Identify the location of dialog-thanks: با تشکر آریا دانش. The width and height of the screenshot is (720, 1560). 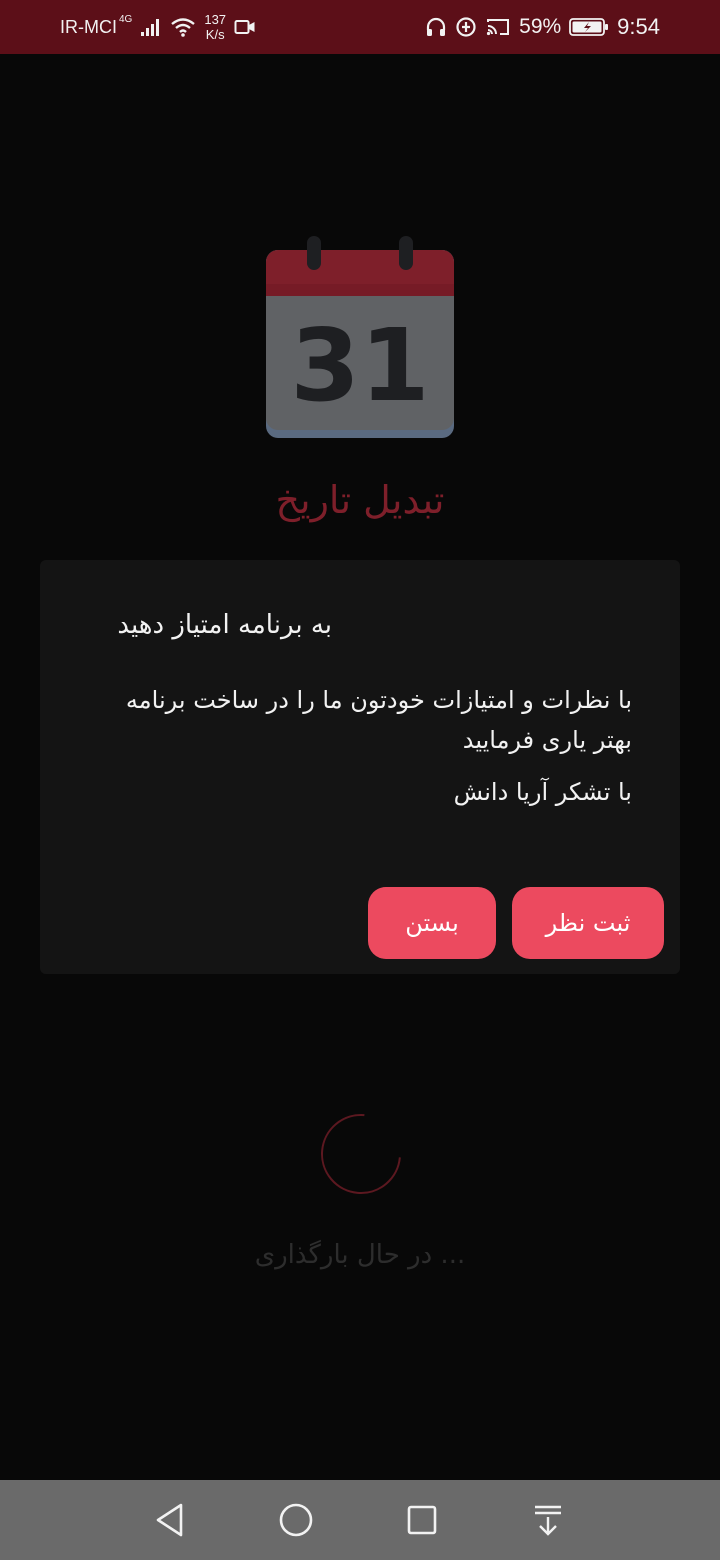
(542, 792).